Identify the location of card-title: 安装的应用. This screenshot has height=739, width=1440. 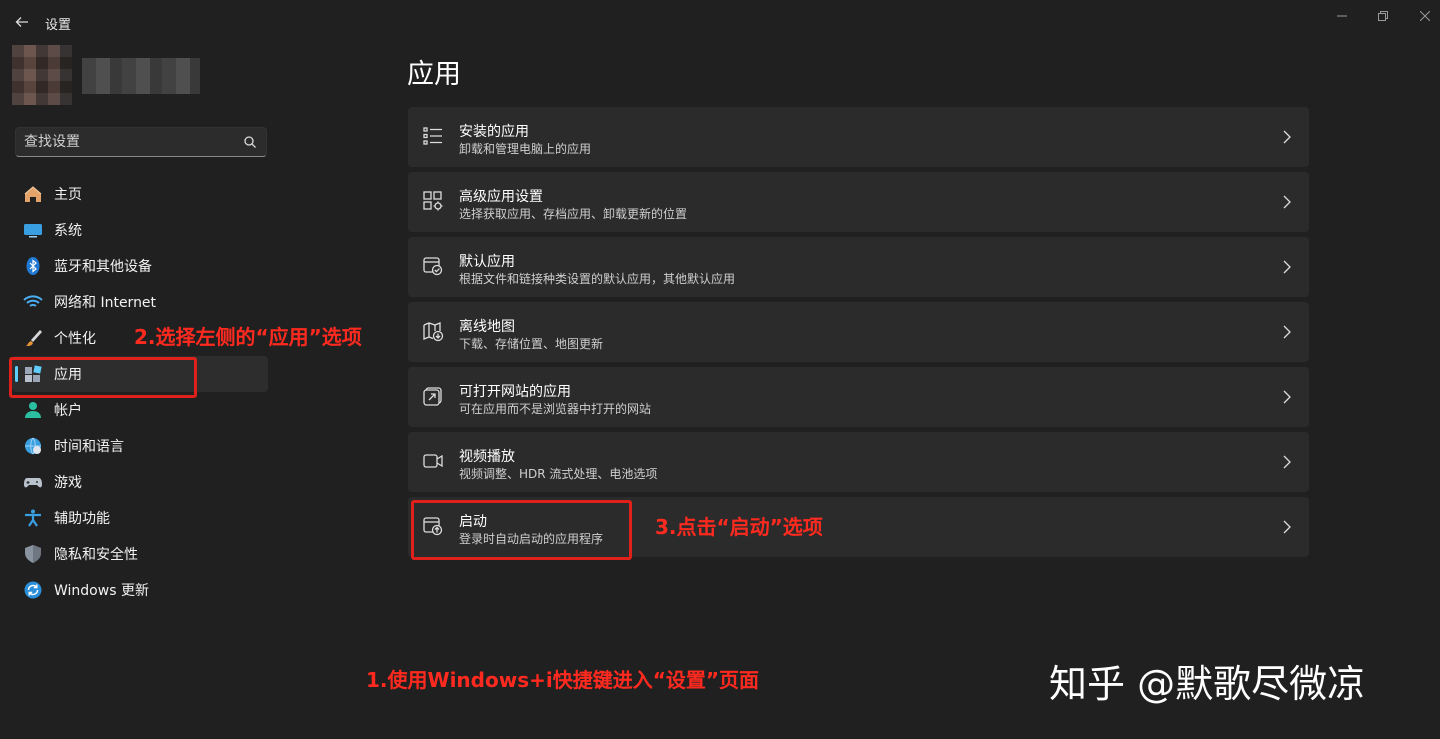
(494, 132).